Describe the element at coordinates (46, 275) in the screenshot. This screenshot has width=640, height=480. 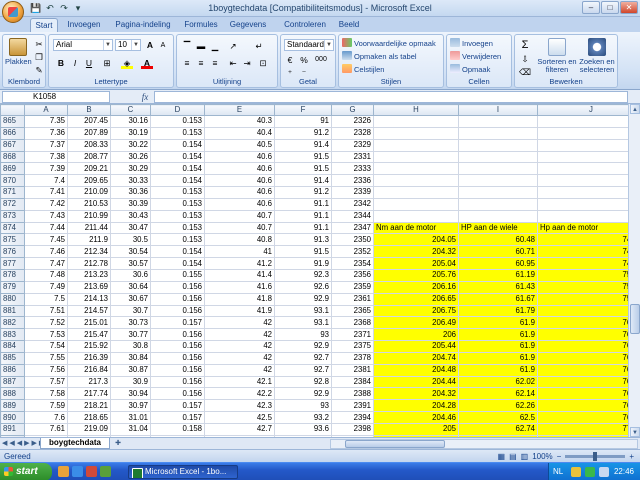
I see `cell: 7.48` at that location.